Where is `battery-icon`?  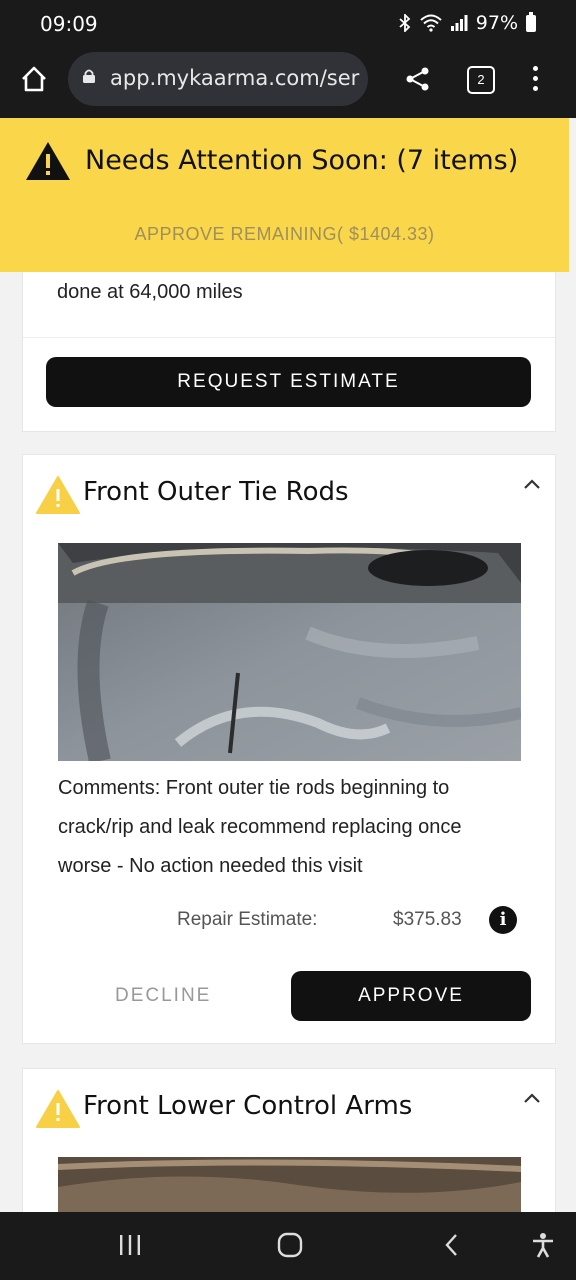 battery-icon is located at coordinates (531, 21).